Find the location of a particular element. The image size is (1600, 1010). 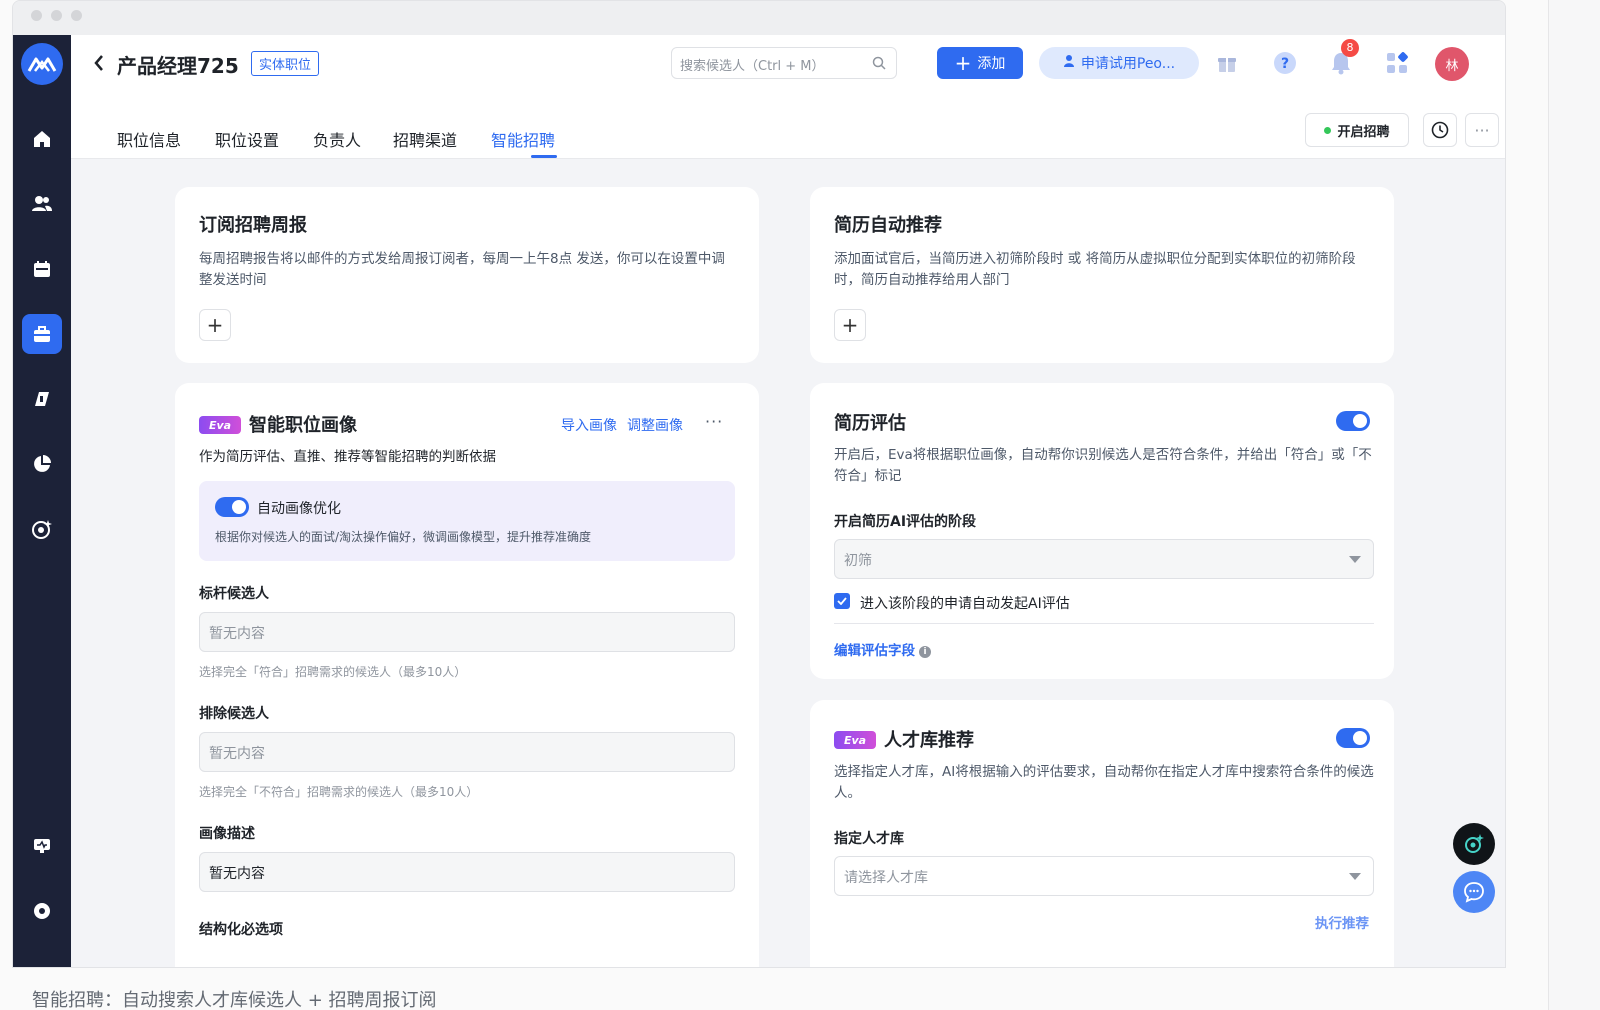

weekly-report-title: 订阅招聘周报 is located at coordinates (253, 225).